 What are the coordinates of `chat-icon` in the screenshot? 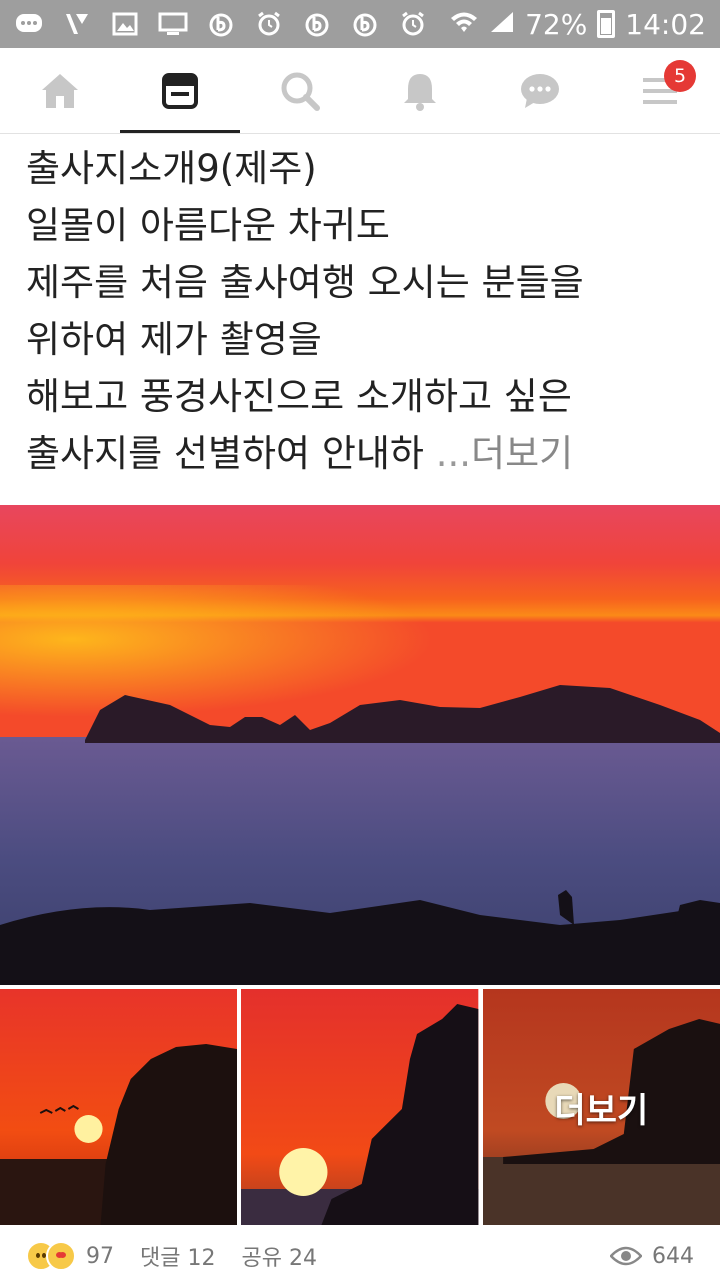 It's located at (540, 90).